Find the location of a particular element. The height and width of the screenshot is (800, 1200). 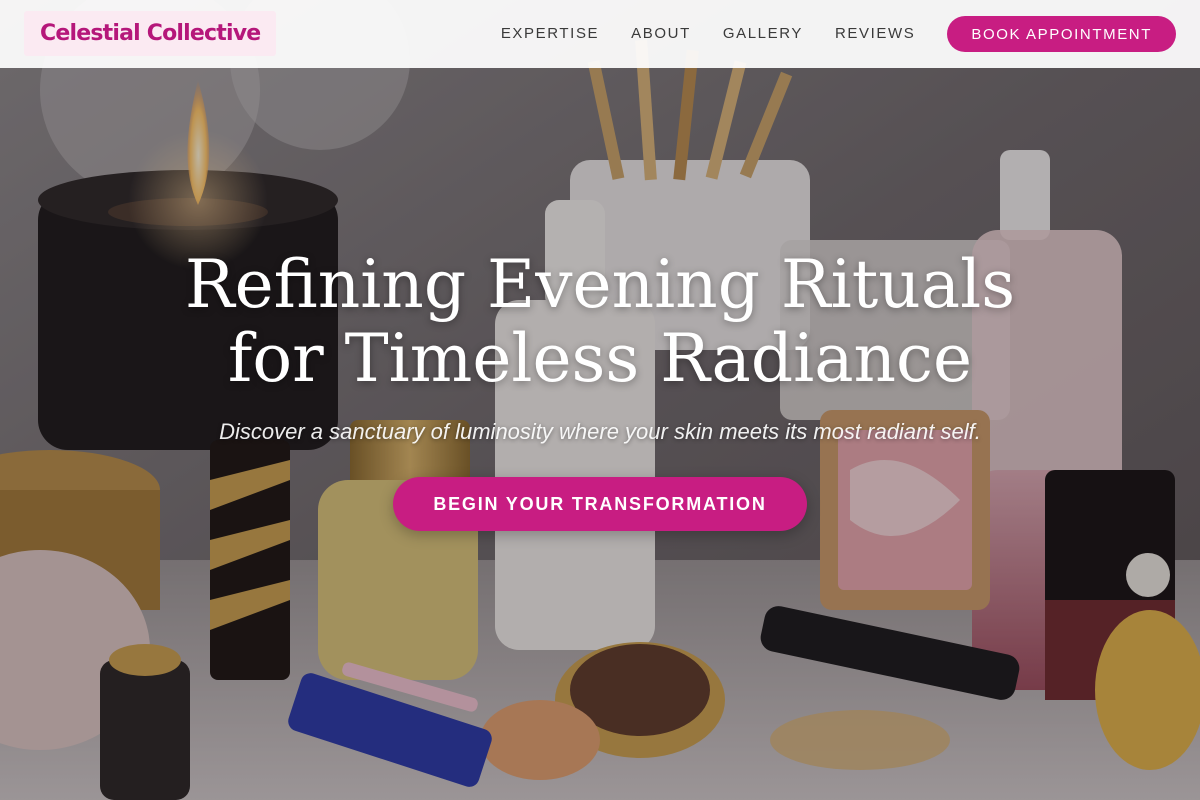

begin-transformation-button: BEGIN YOUR TRANSFORMATION is located at coordinates (600, 504).